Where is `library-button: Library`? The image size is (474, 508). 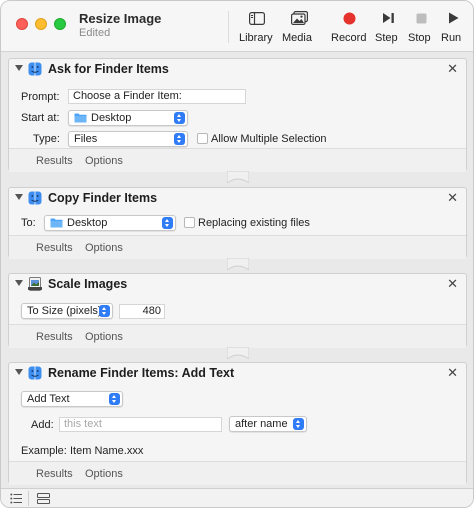
library-button: Library is located at coordinates (257, 28).